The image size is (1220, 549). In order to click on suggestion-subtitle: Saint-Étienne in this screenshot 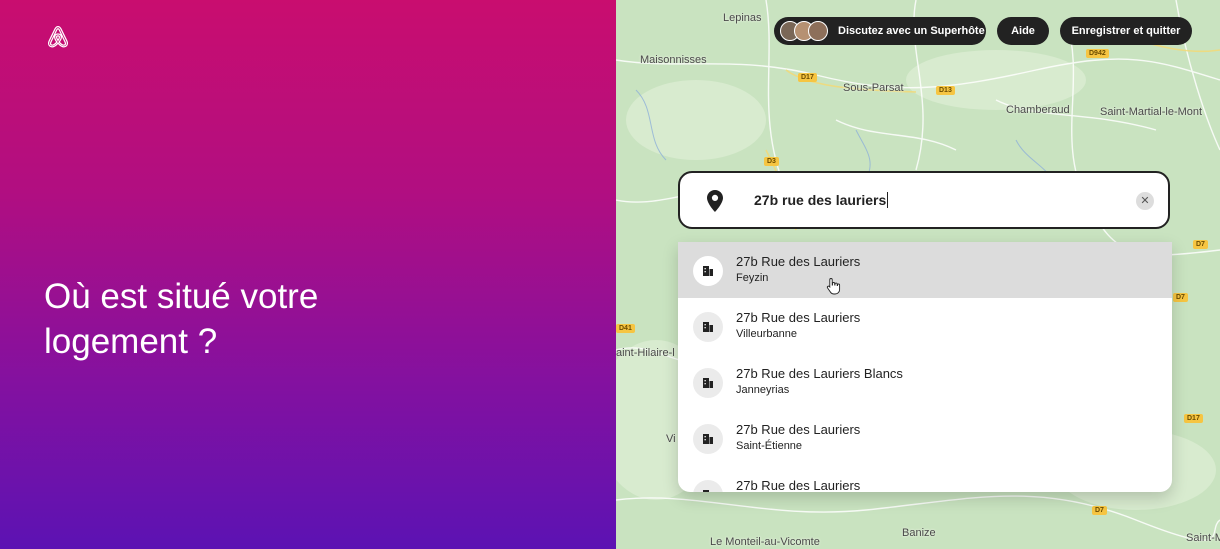, I will do `click(769, 446)`.